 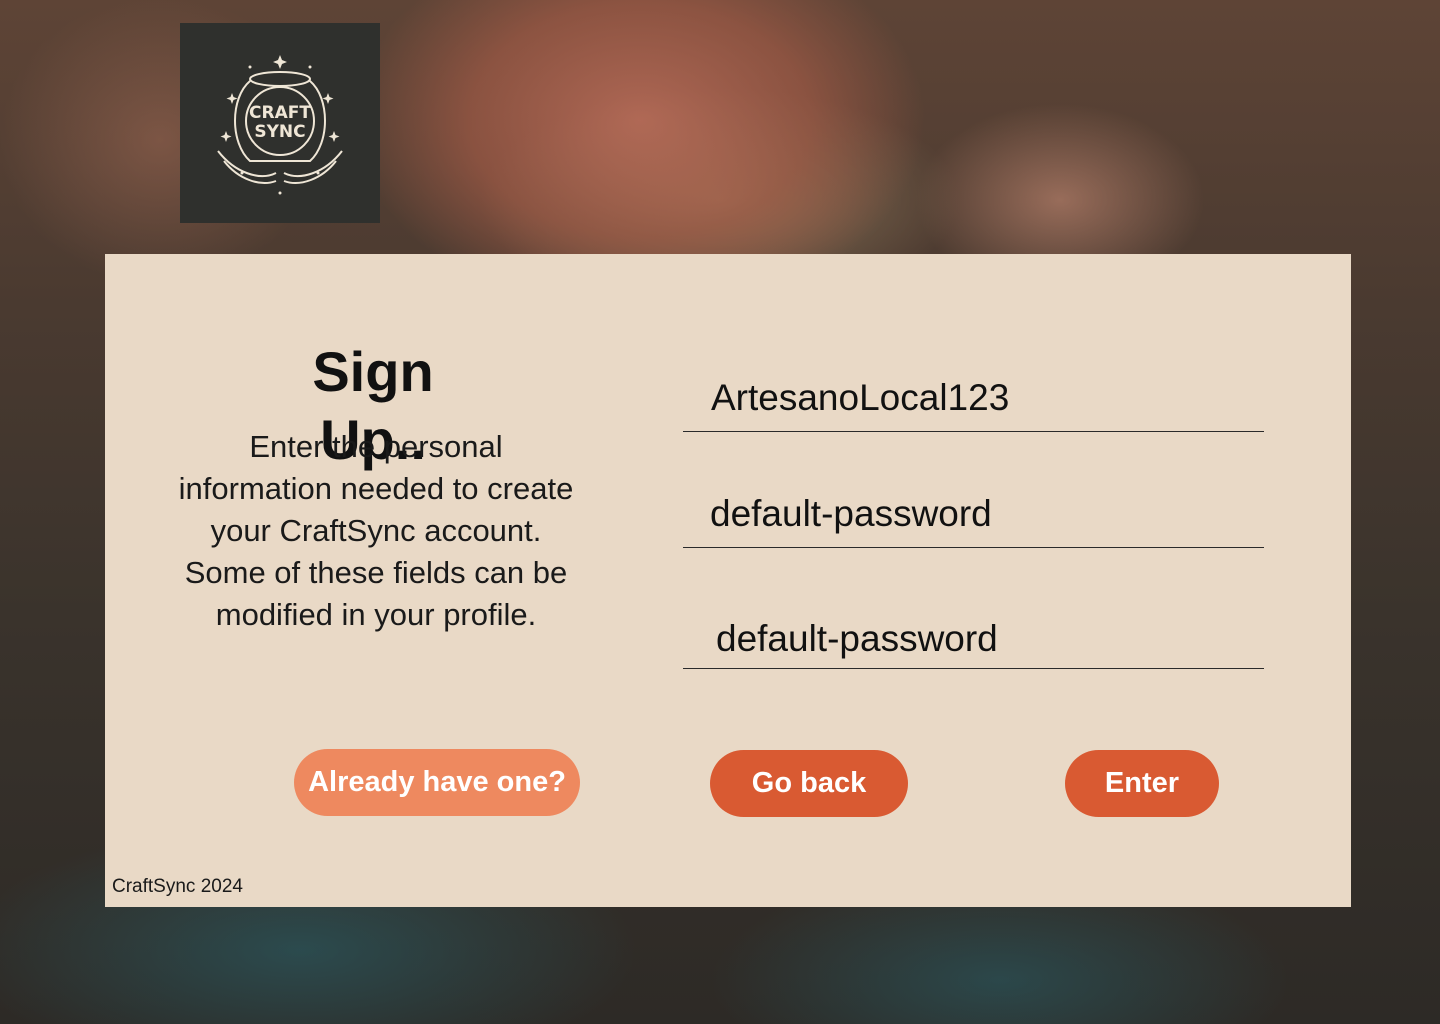 What do you see at coordinates (437, 782) in the screenshot?
I see `already-have-account-button: Already have one?` at bounding box center [437, 782].